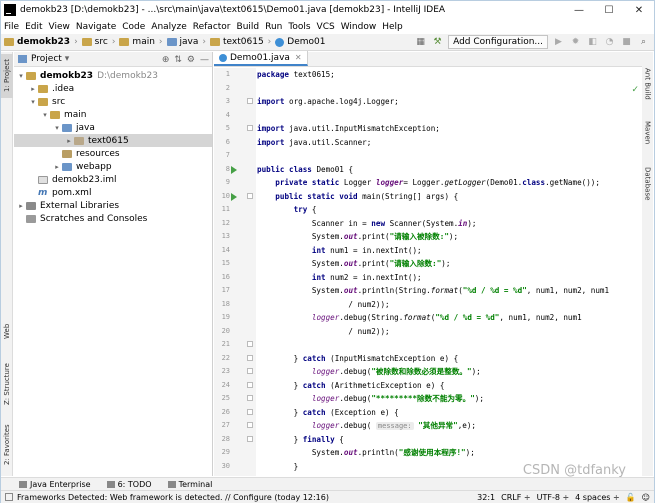  Describe the element at coordinates (261, 58) in the screenshot. I see `editor-tab: Demo01.java ✕` at that location.